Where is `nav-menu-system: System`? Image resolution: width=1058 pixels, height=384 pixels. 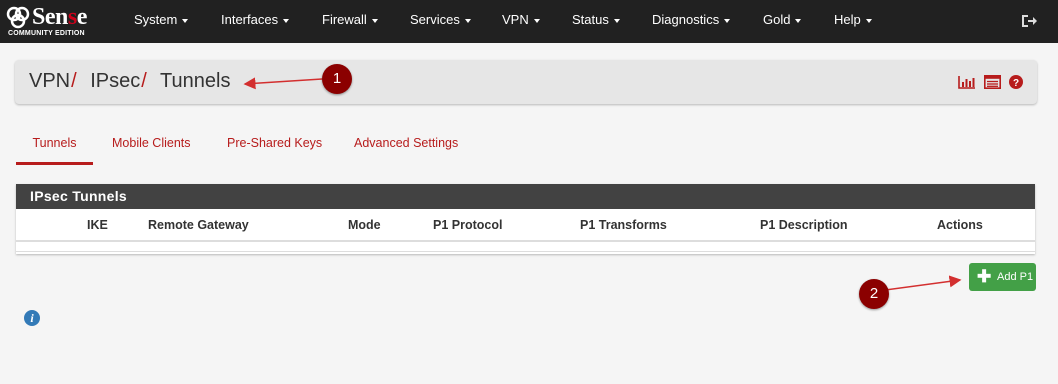
nav-menu-system: System is located at coordinates (161, 21).